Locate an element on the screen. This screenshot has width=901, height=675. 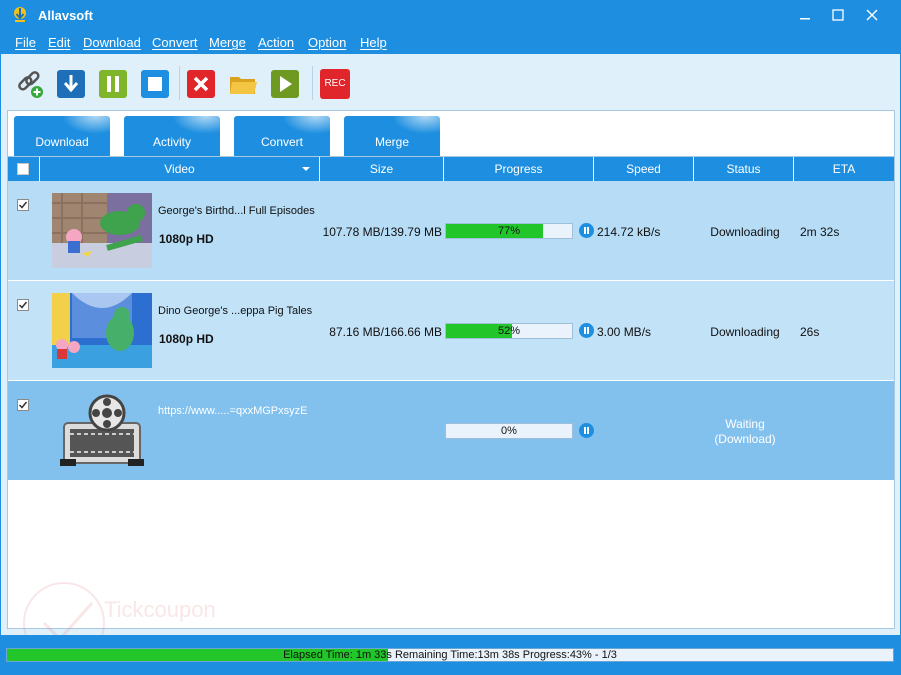
menu-merge: Merge is located at coordinates (227, 42).